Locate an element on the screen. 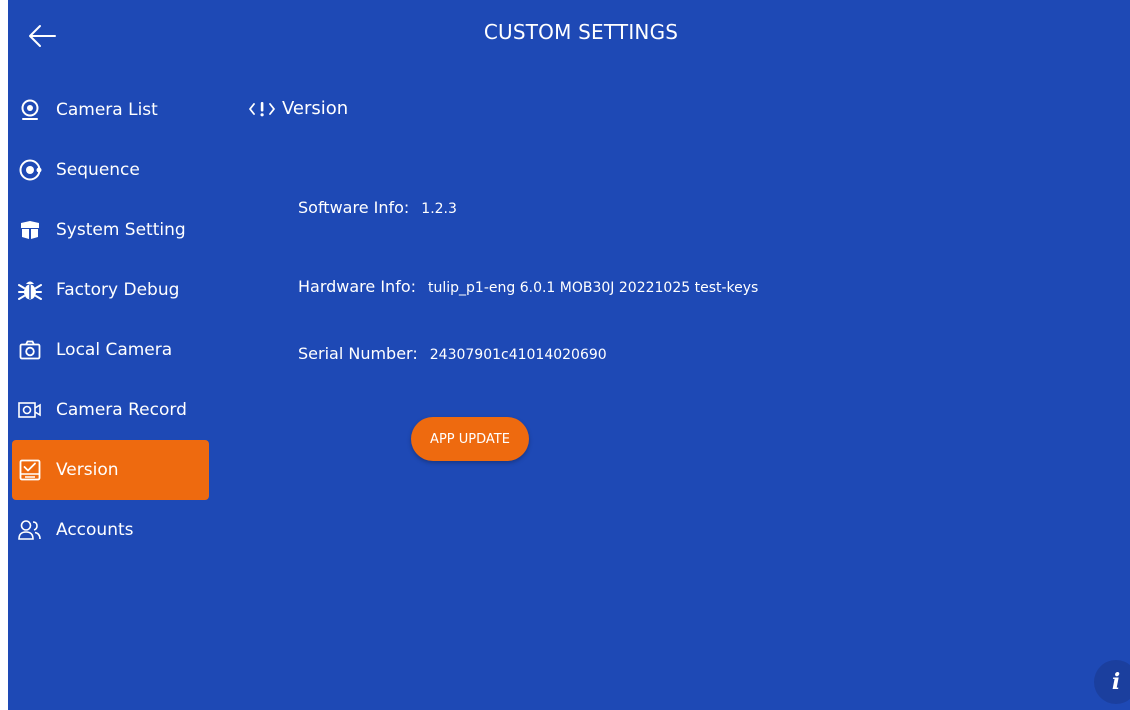 Image resolution: width=1130 pixels, height=710 pixels. software-info-row: Software Info: 1.2.3 is located at coordinates (377, 207).